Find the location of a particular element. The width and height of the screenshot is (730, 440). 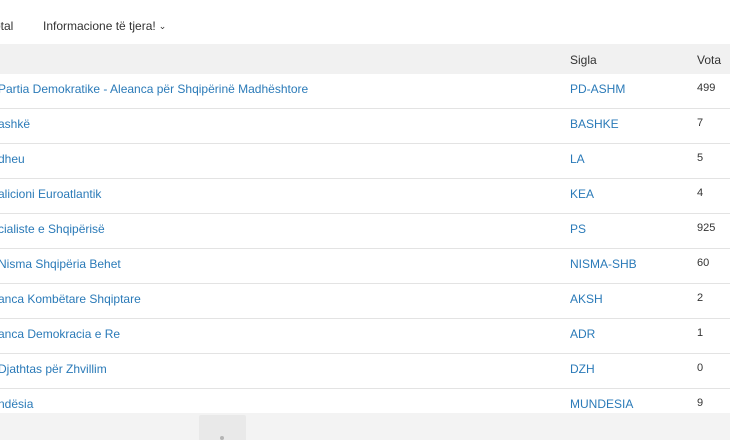

table-row: ashkë BASHKE 7 is located at coordinates (365, 126).